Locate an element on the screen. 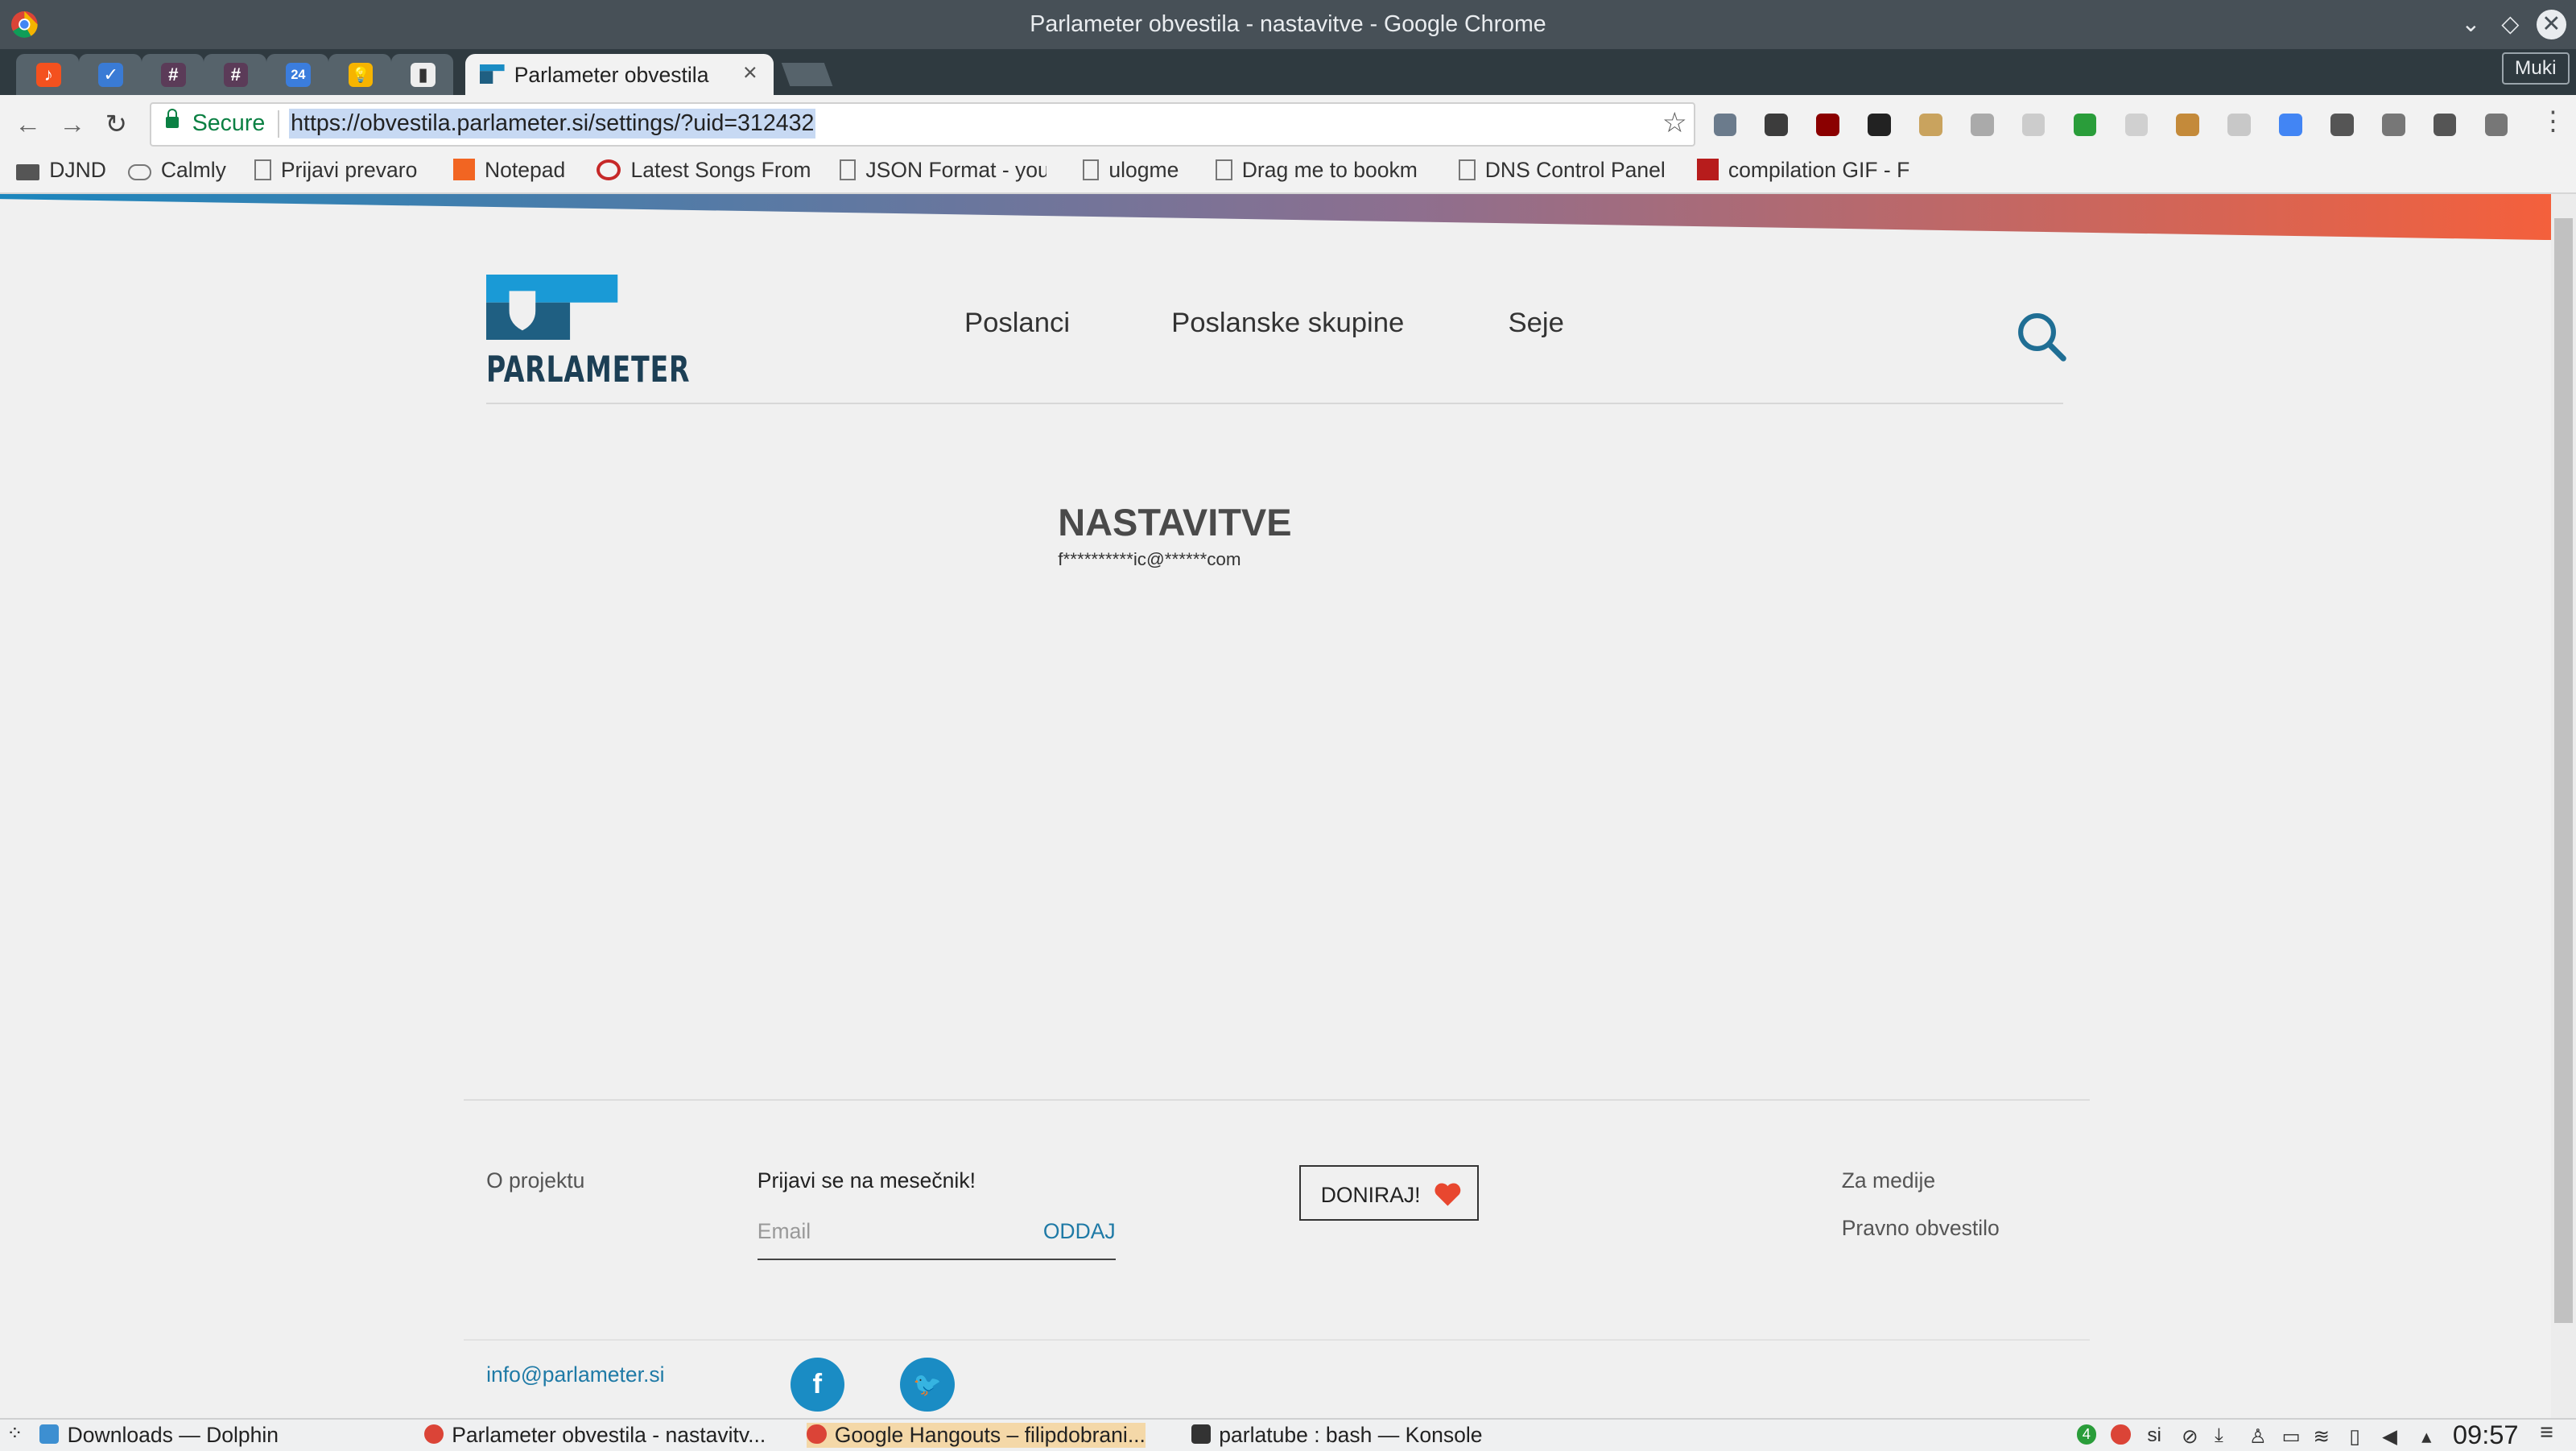 Image resolution: width=2576 pixels, height=1451 pixels. bookmark-item: JSON Format - you is located at coordinates (942, 170).